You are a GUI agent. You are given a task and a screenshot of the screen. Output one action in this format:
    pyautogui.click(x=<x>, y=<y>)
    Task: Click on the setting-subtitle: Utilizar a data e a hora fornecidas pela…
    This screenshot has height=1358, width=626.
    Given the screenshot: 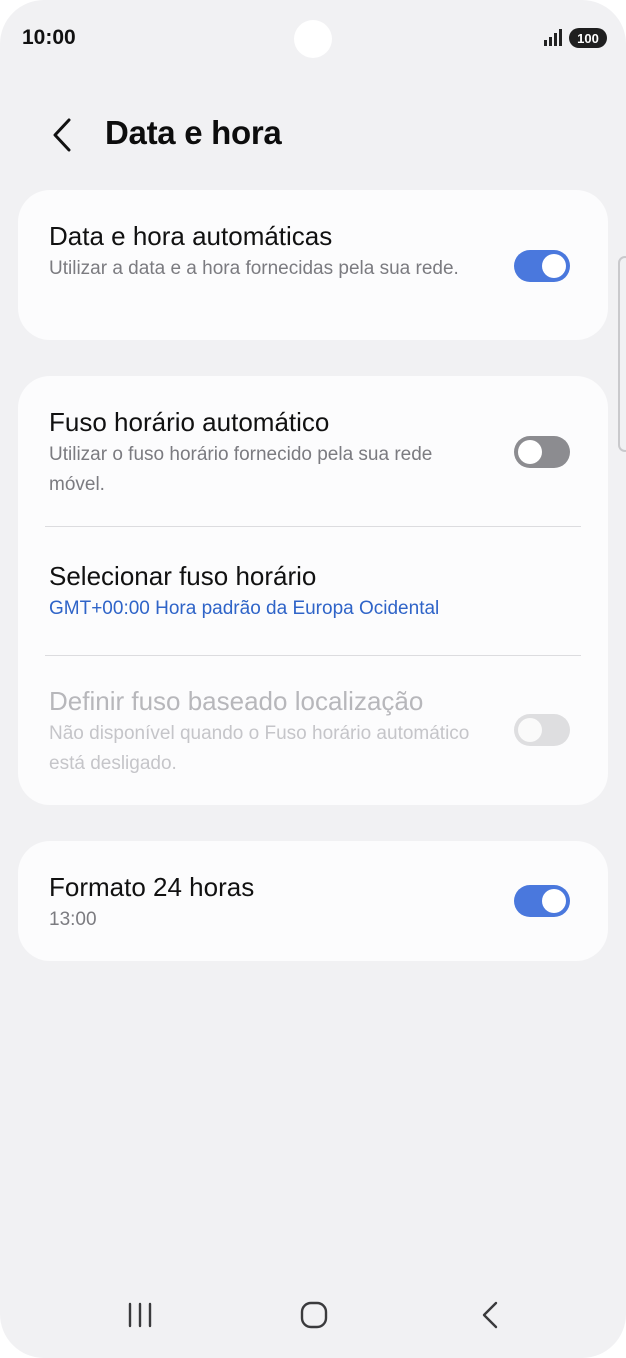 What is the action you would take?
    pyautogui.click(x=254, y=268)
    